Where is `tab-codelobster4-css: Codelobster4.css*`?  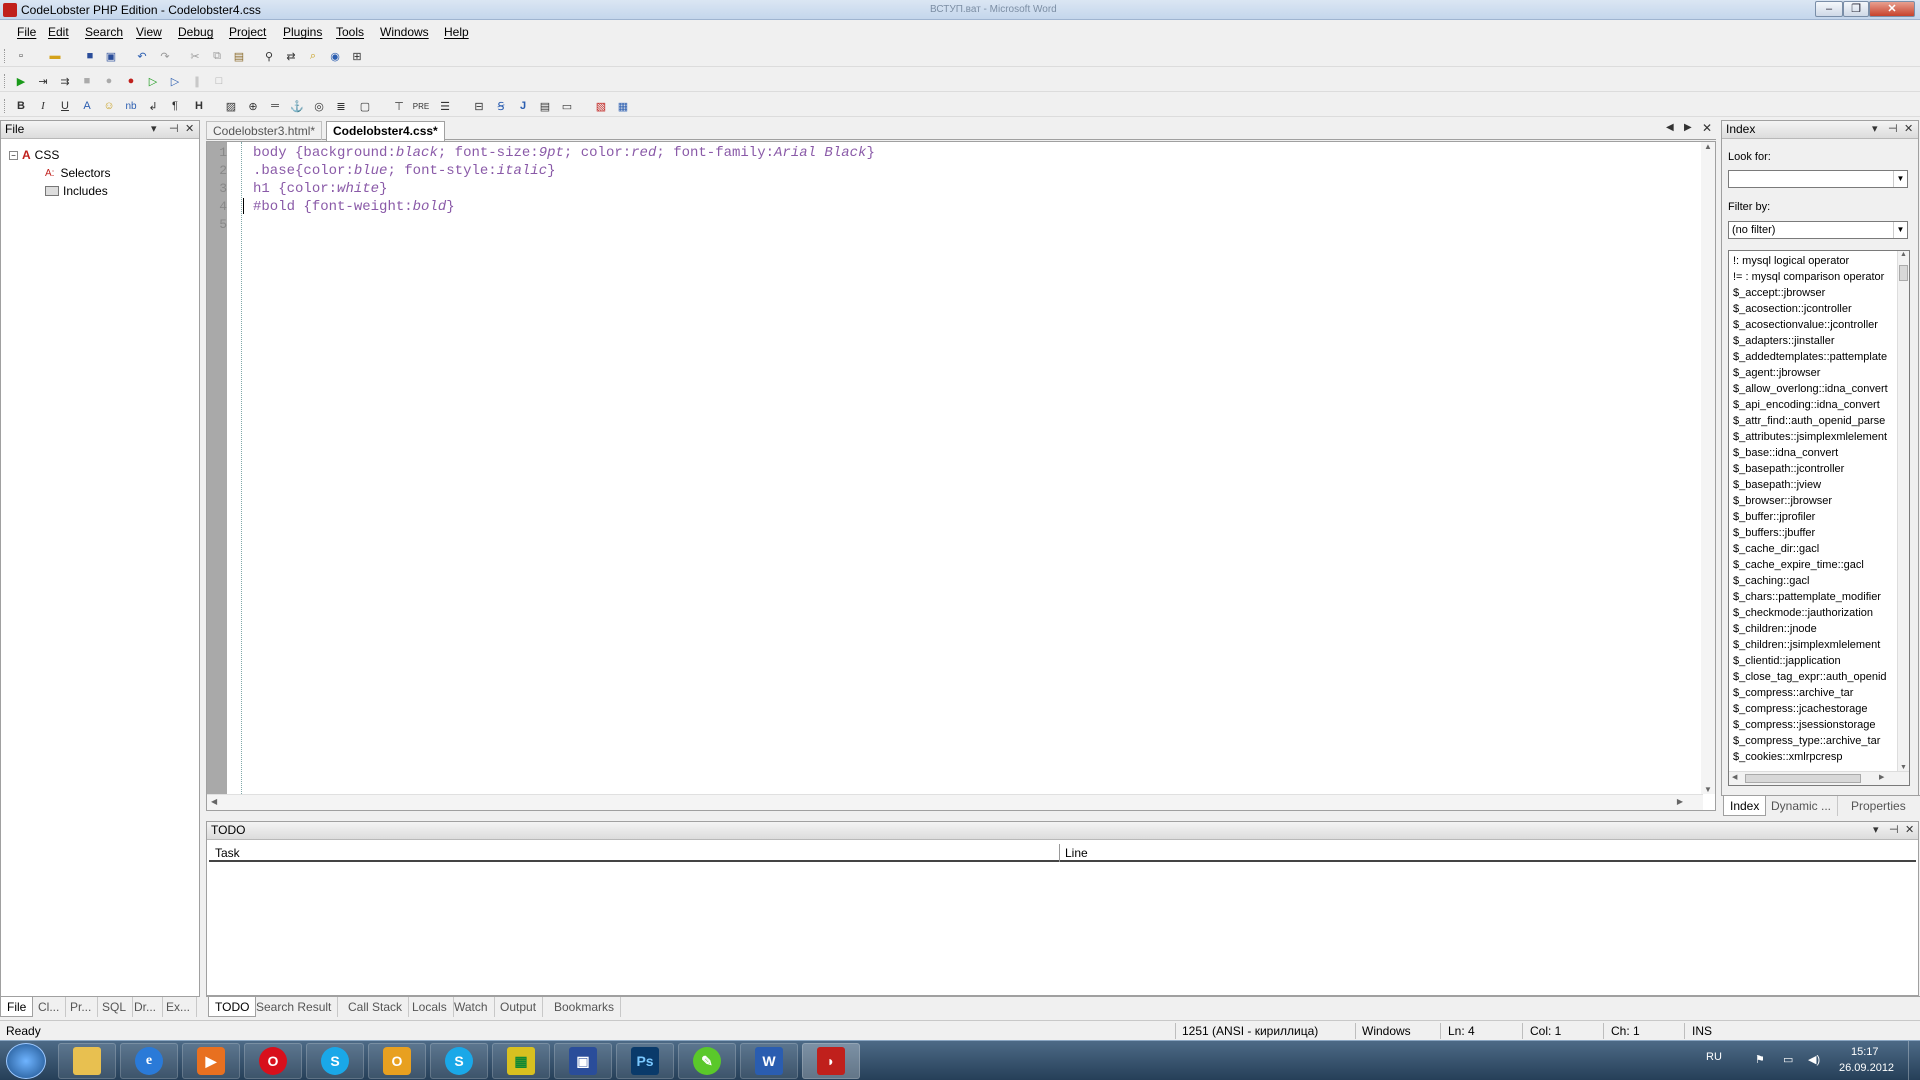
tab-codelobster4-css: Codelobster4.css* is located at coordinates (385, 131).